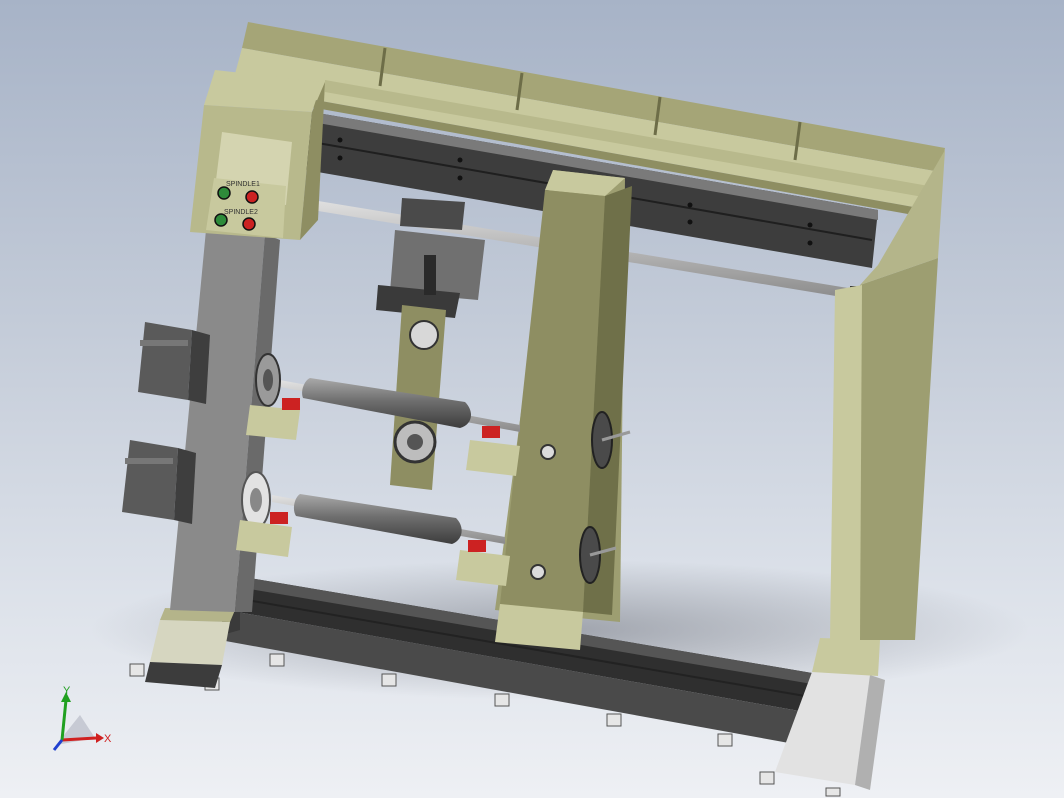  Describe the element at coordinates (108, 739) in the screenshot. I see `triad-x-label: X` at that location.